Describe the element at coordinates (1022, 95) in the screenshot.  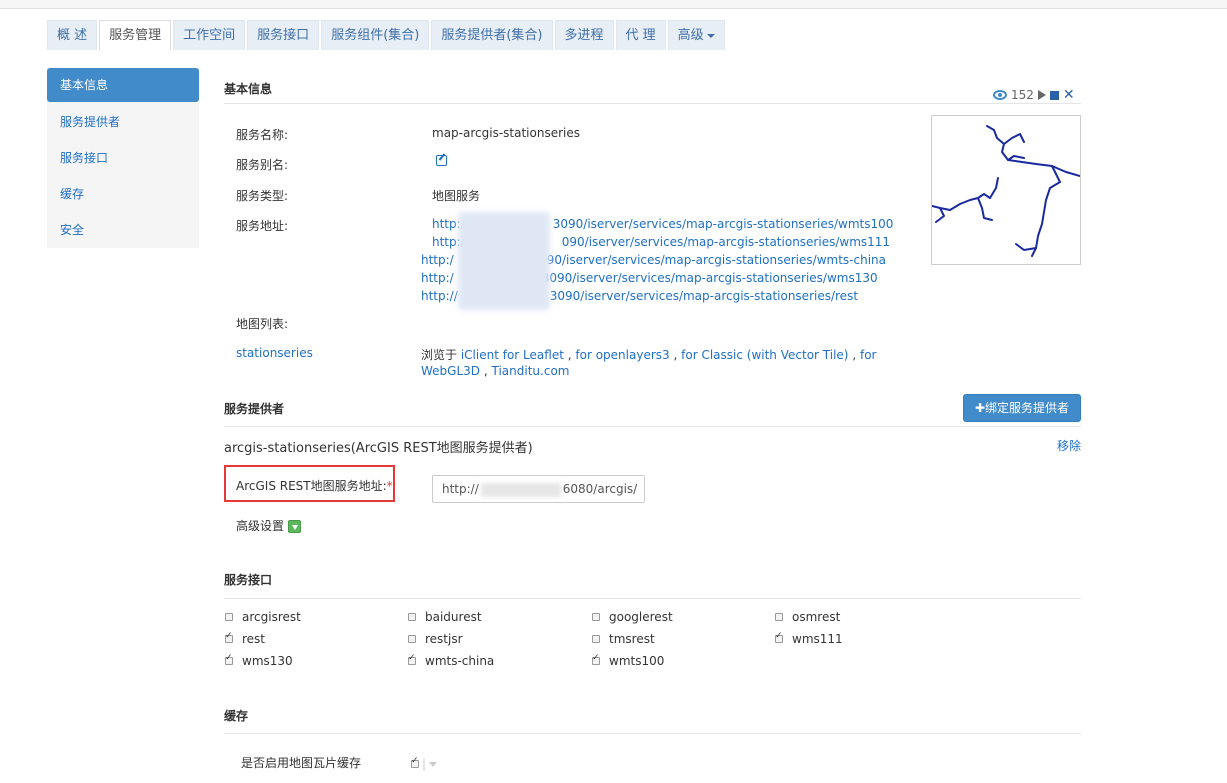
I see `view-count: 152` at that location.